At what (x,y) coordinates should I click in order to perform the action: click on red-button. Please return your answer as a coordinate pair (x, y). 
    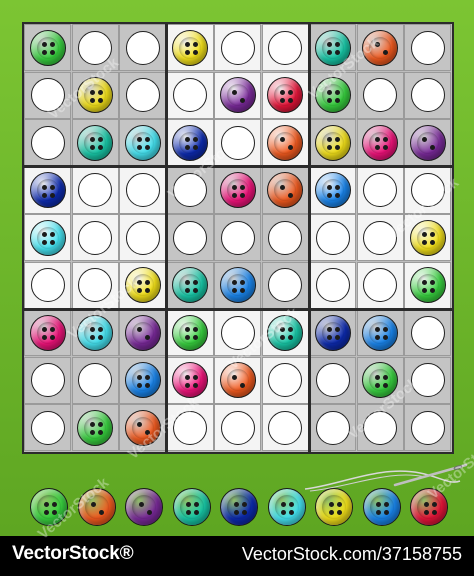
    Looking at the image, I should click on (429, 507).